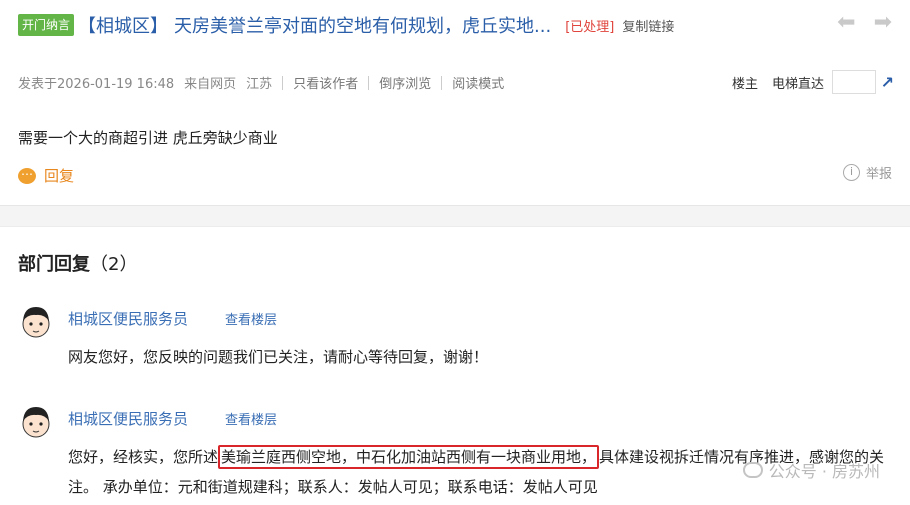 The width and height of the screenshot is (910, 505). I want to click on watermark: 公众号 · 房苏州, so click(811, 470).